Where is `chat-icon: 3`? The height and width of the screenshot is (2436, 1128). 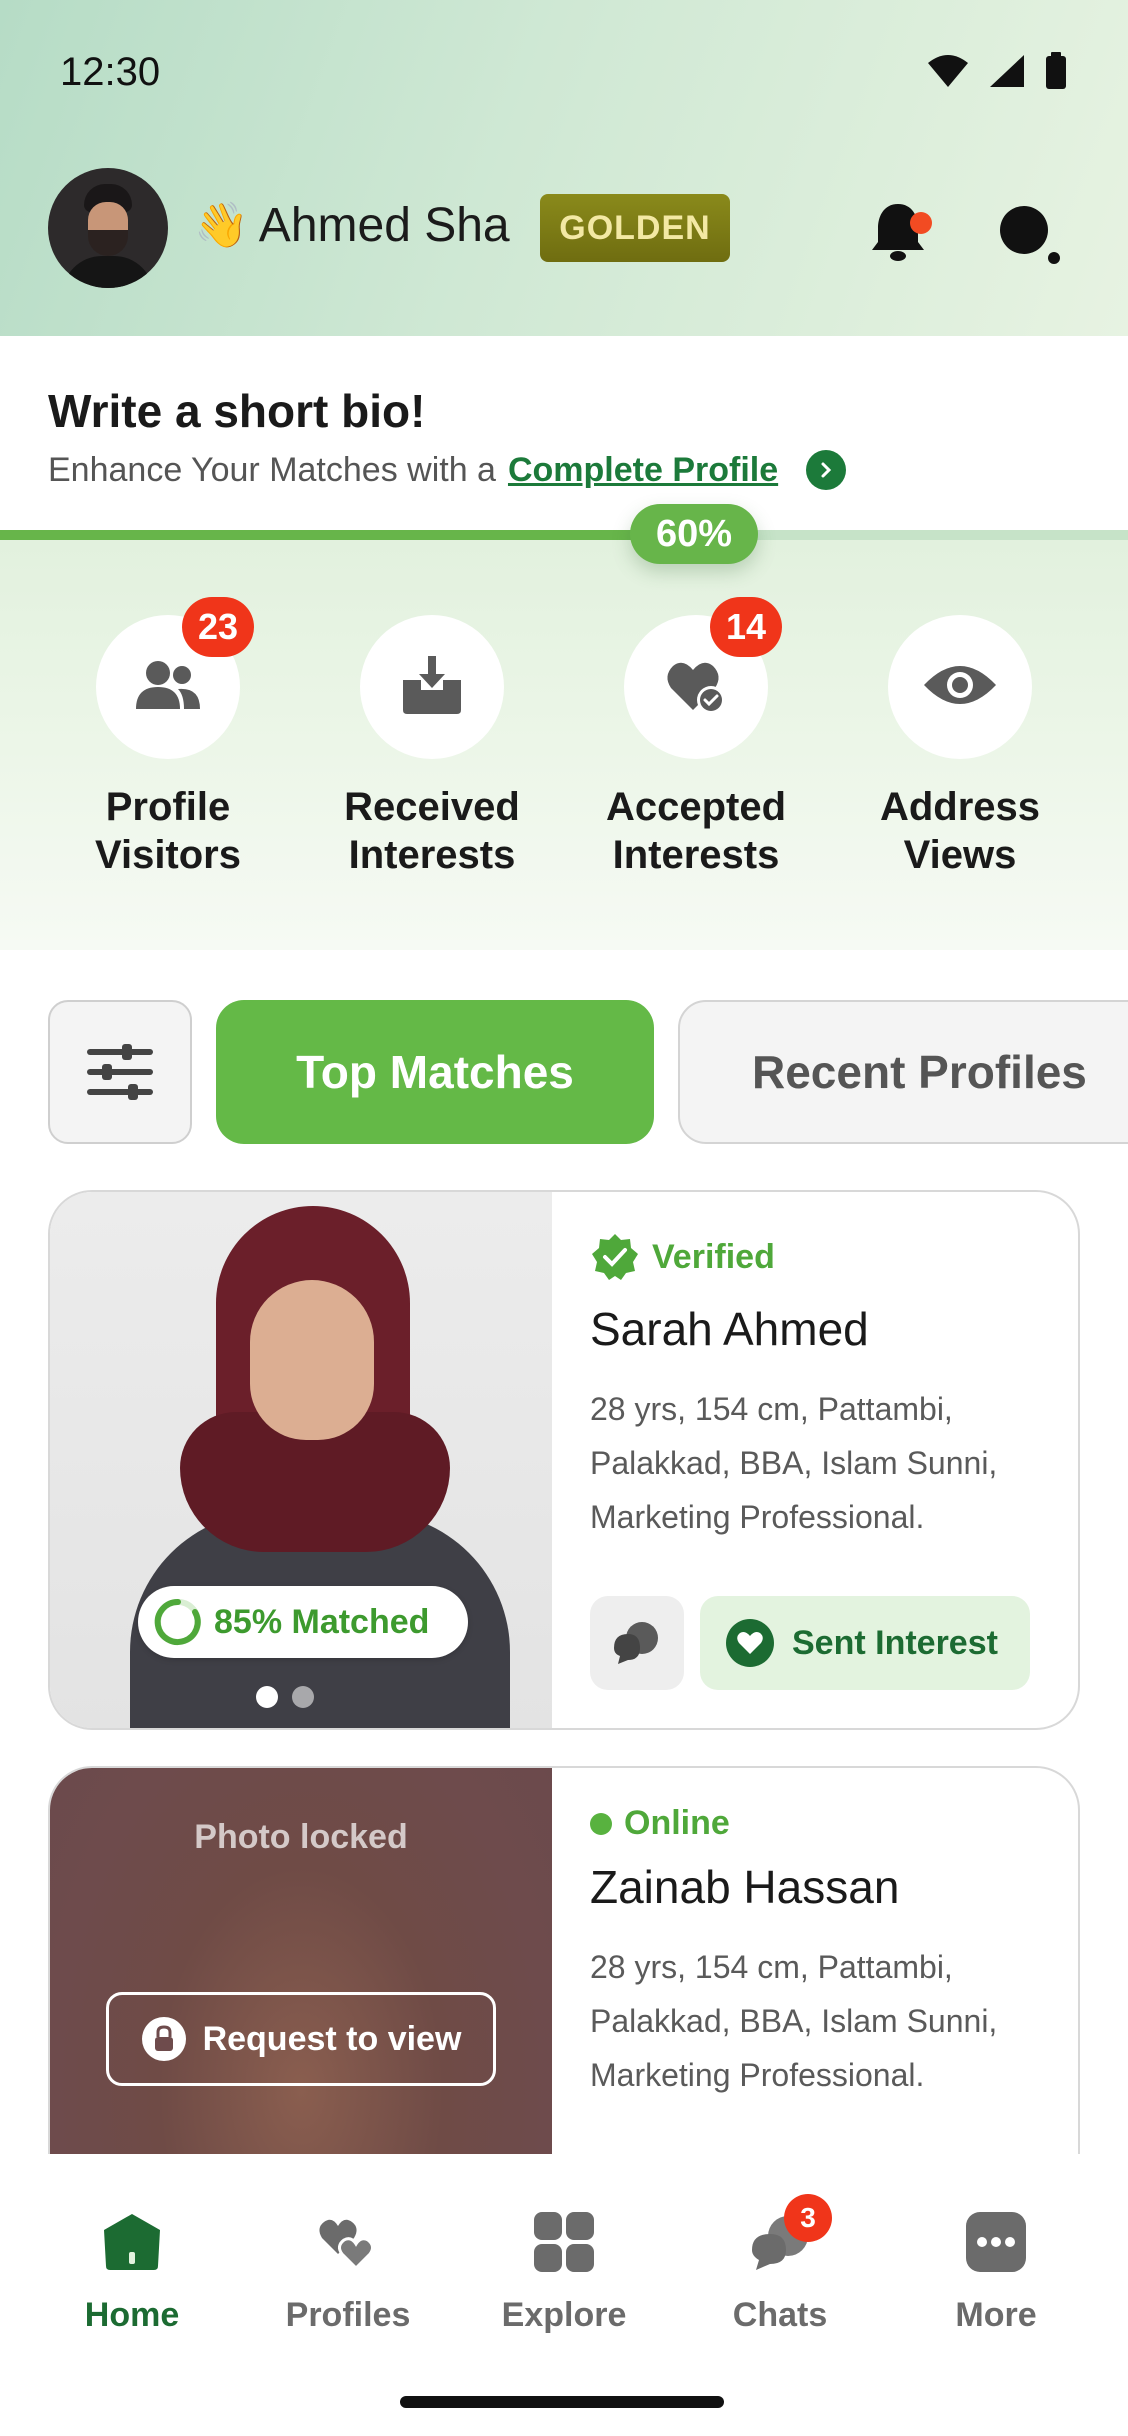
chat-icon: 3 is located at coordinates (790, 2234).